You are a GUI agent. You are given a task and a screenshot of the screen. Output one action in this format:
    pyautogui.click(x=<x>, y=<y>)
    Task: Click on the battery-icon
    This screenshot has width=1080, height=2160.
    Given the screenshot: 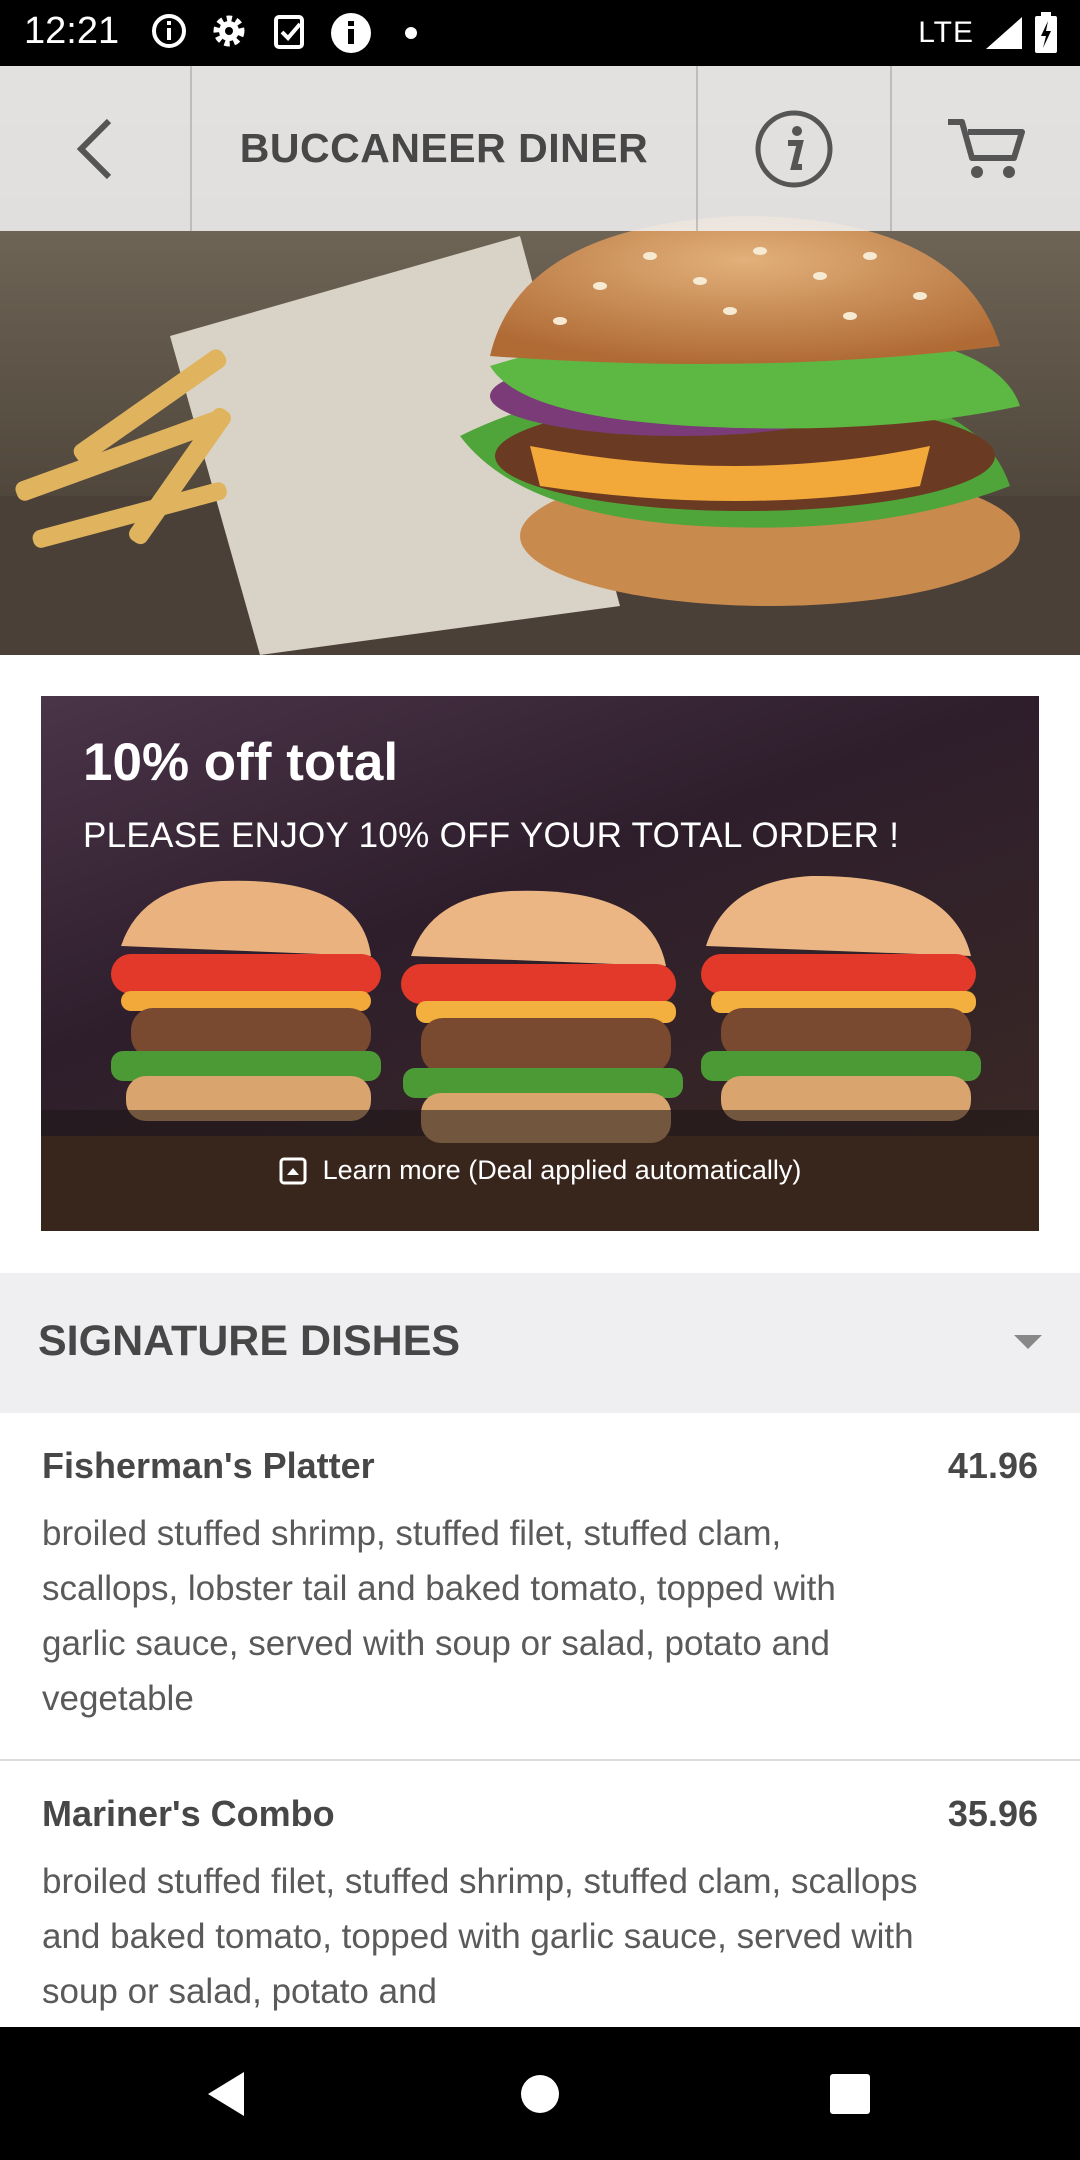 What is the action you would take?
    pyautogui.click(x=1046, y=32)
    